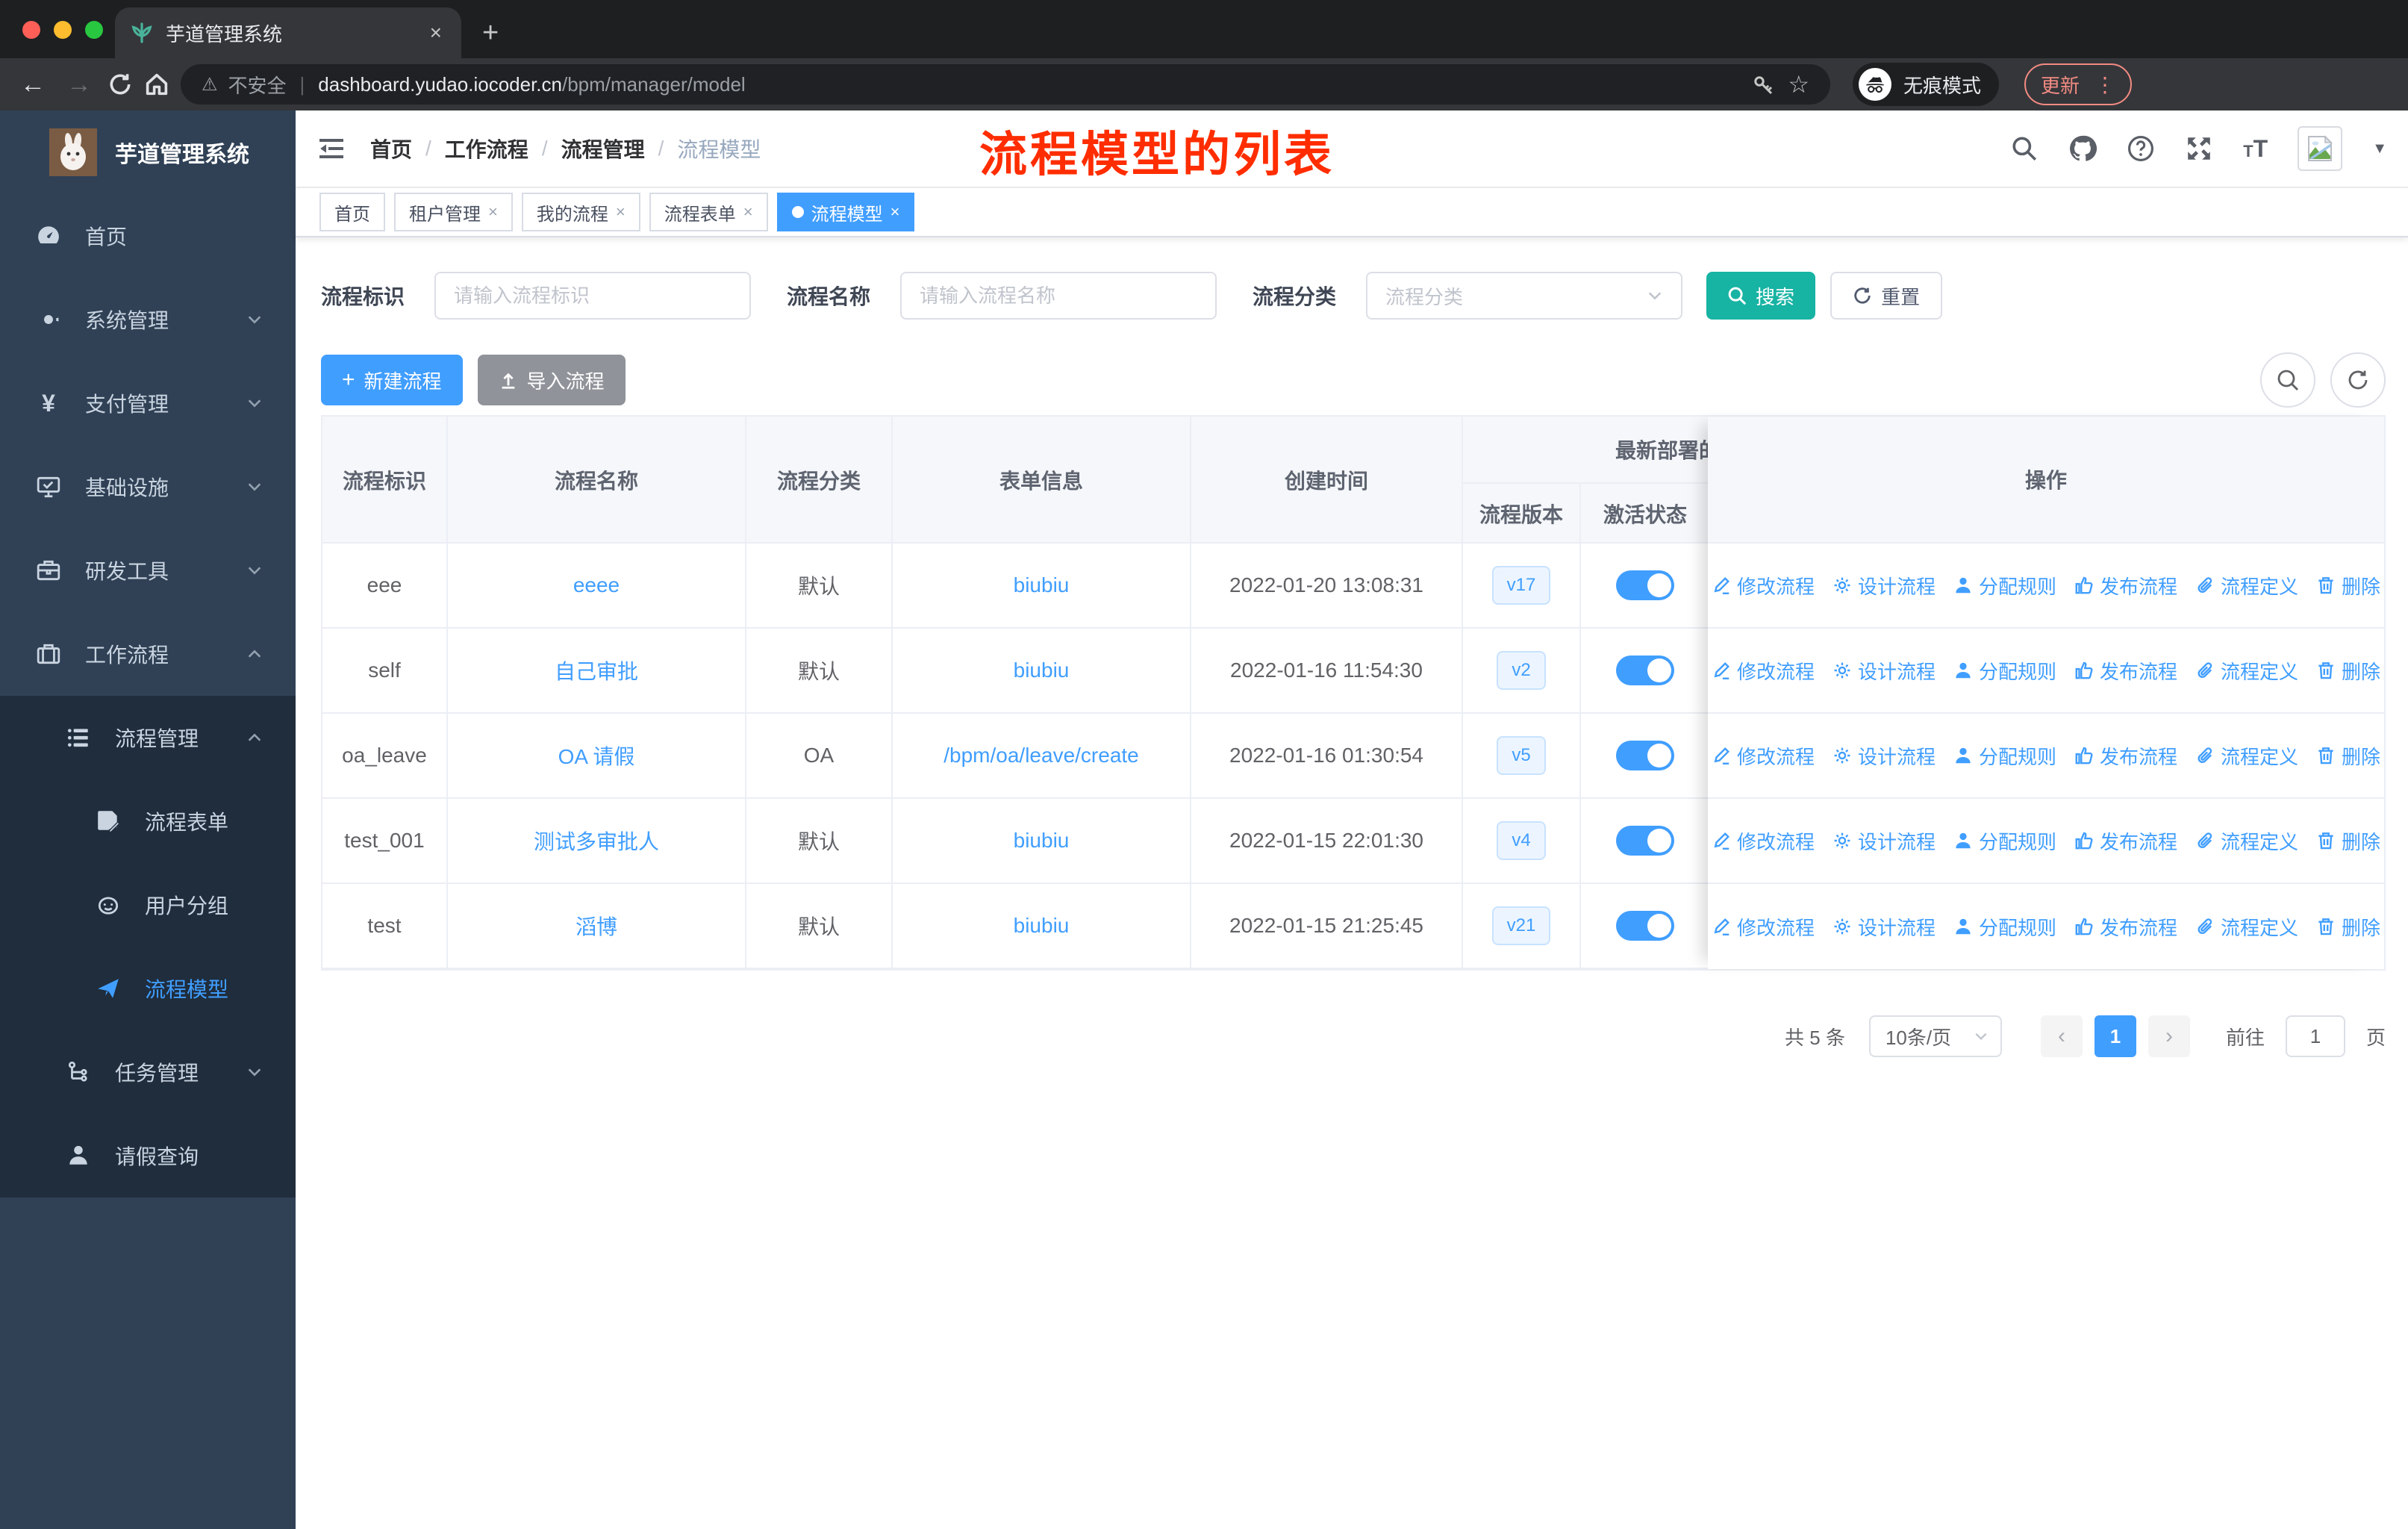  I want to click on sidebar-item-user-group: 用户分组, so click(148, 905).